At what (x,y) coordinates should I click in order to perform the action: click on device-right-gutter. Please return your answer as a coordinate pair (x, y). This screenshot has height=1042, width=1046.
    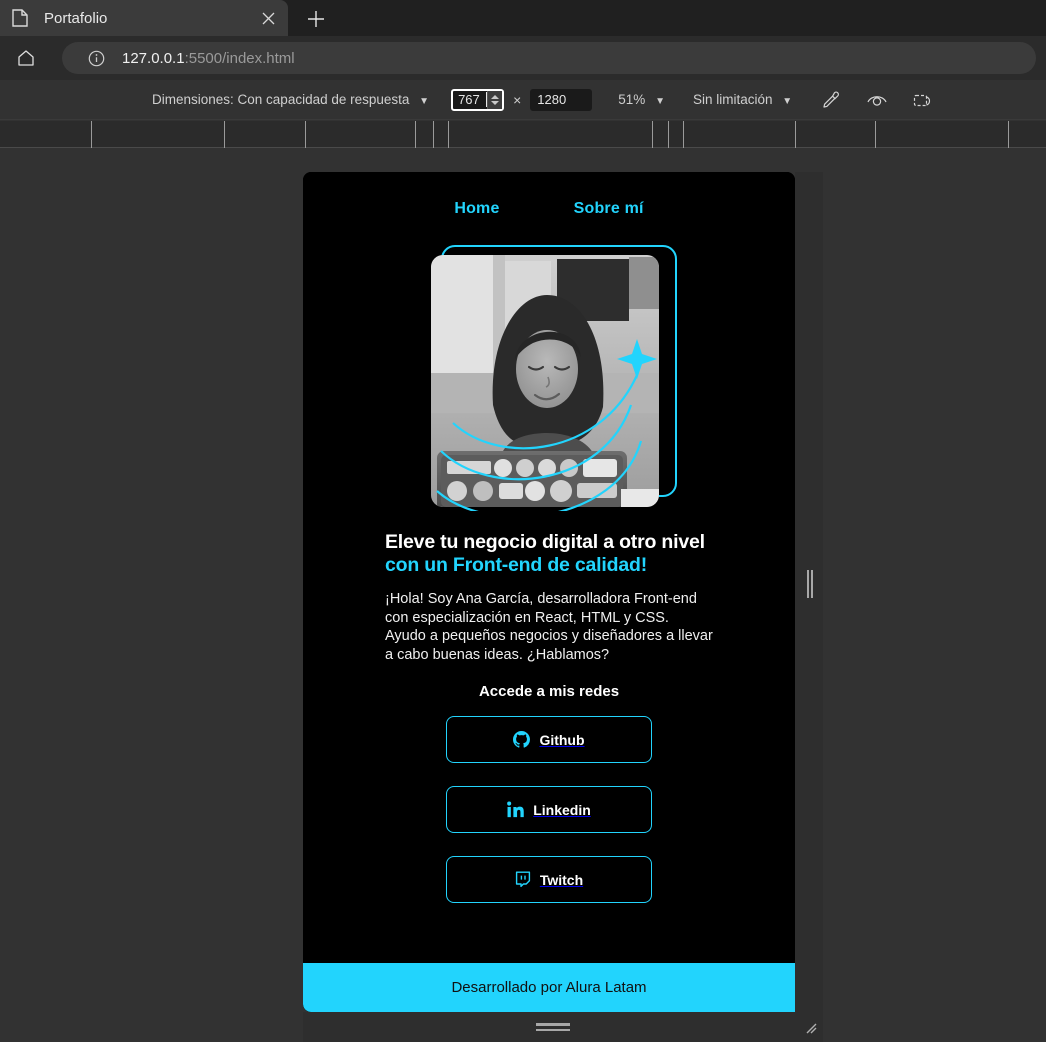
    Looking at the image, I should click on (809, 600).